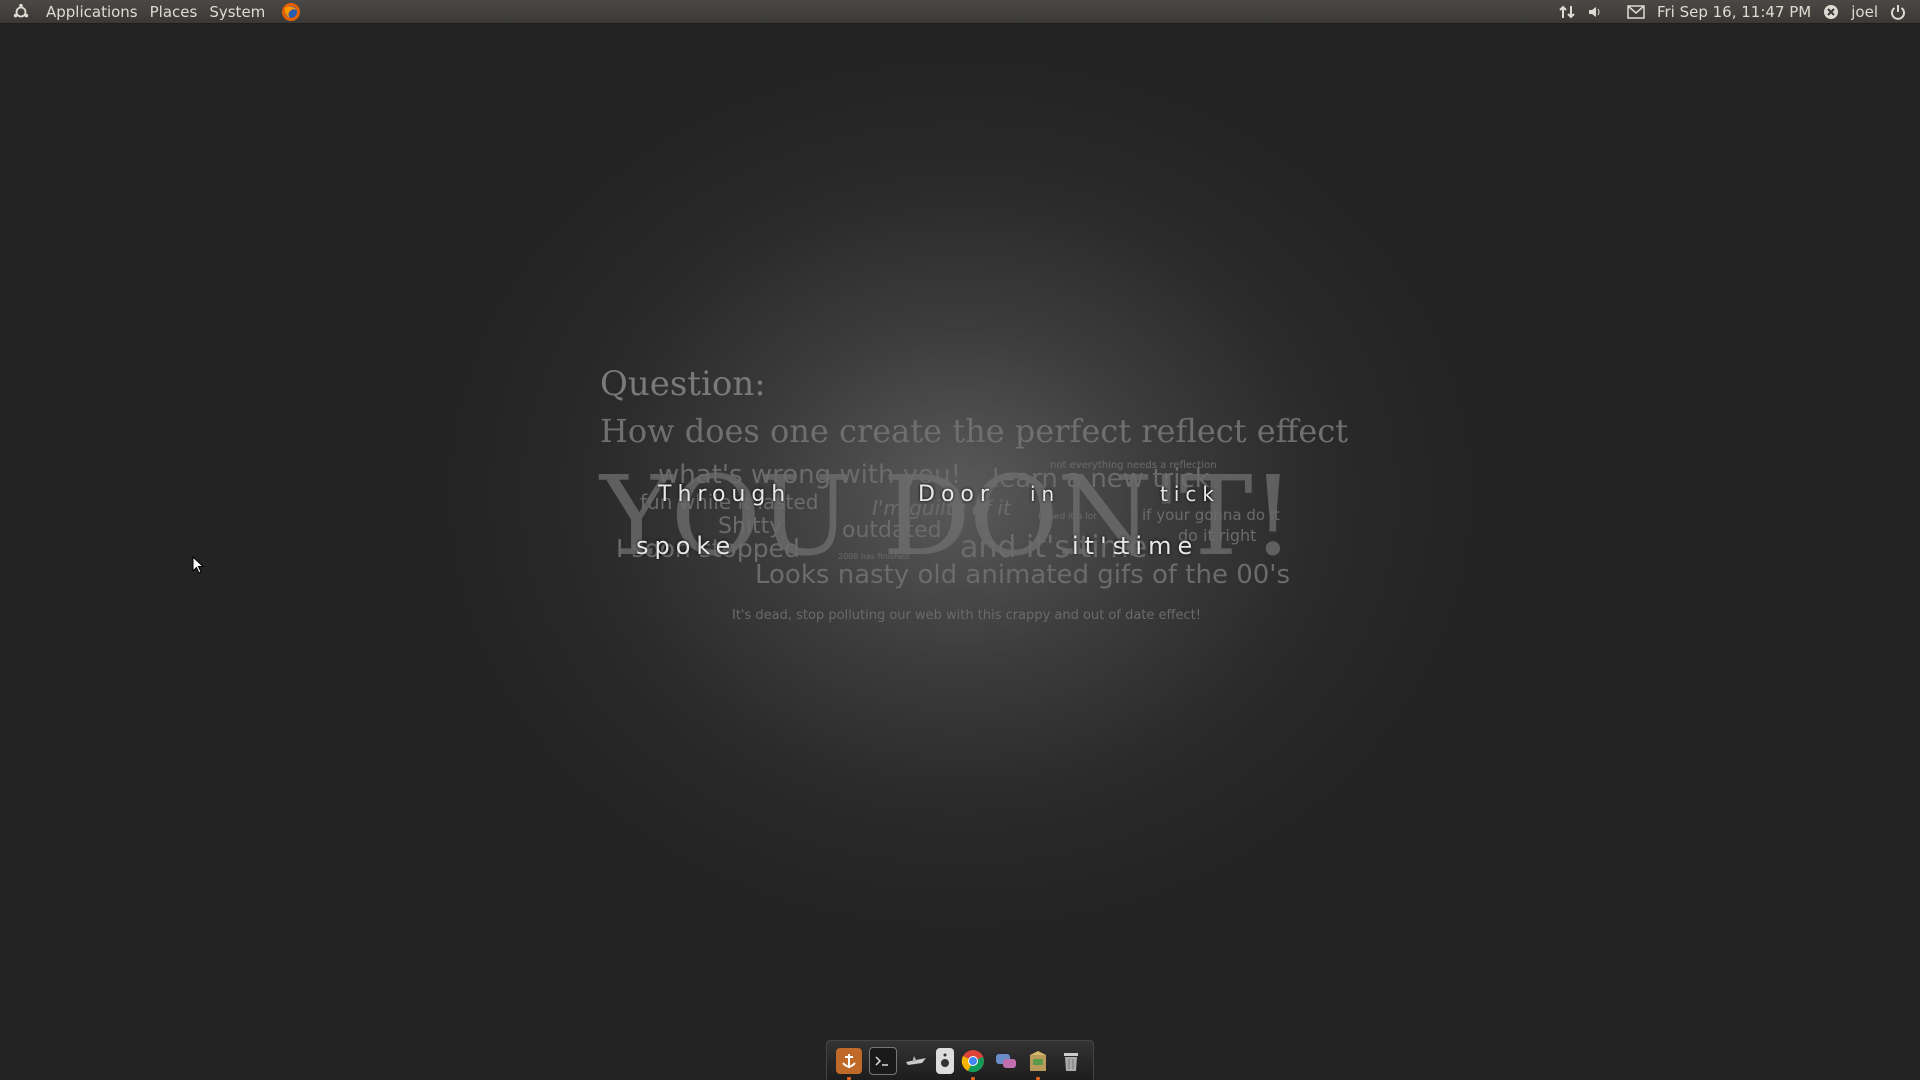 Image resolution: width=1920 pixels, height=1080 pixels. I want to click on mouse-cursor-icon, so click(198, 565).